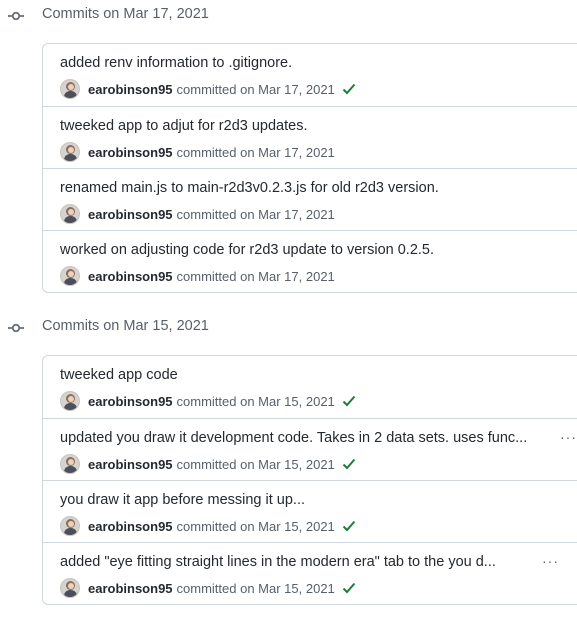 The image size is (577, 622). What do you see at coordinates (125, 326) in the screenshot?
I see `commit-group-title: Commits on Mar 15, 2021` at bounding box center [125, 326].